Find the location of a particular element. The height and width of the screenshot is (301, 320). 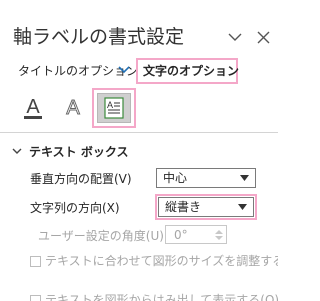

tab-text-options-label: 文字のオプション is located at coordinates (191, 71).